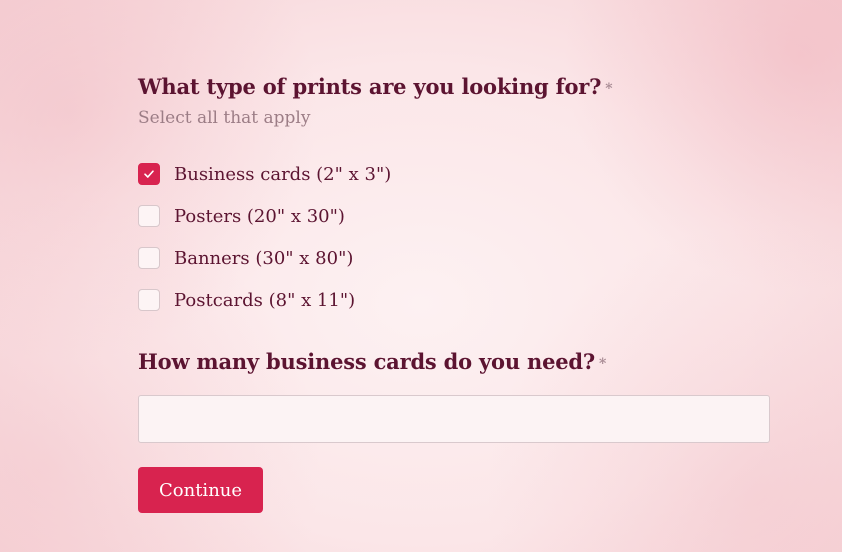 Image resolution: width=842 pixels, height=552 pixels. What do you see at coordinates (149, 216) in the screenshot?
I see `checkbox-posters` at bounding box center [149, 216].